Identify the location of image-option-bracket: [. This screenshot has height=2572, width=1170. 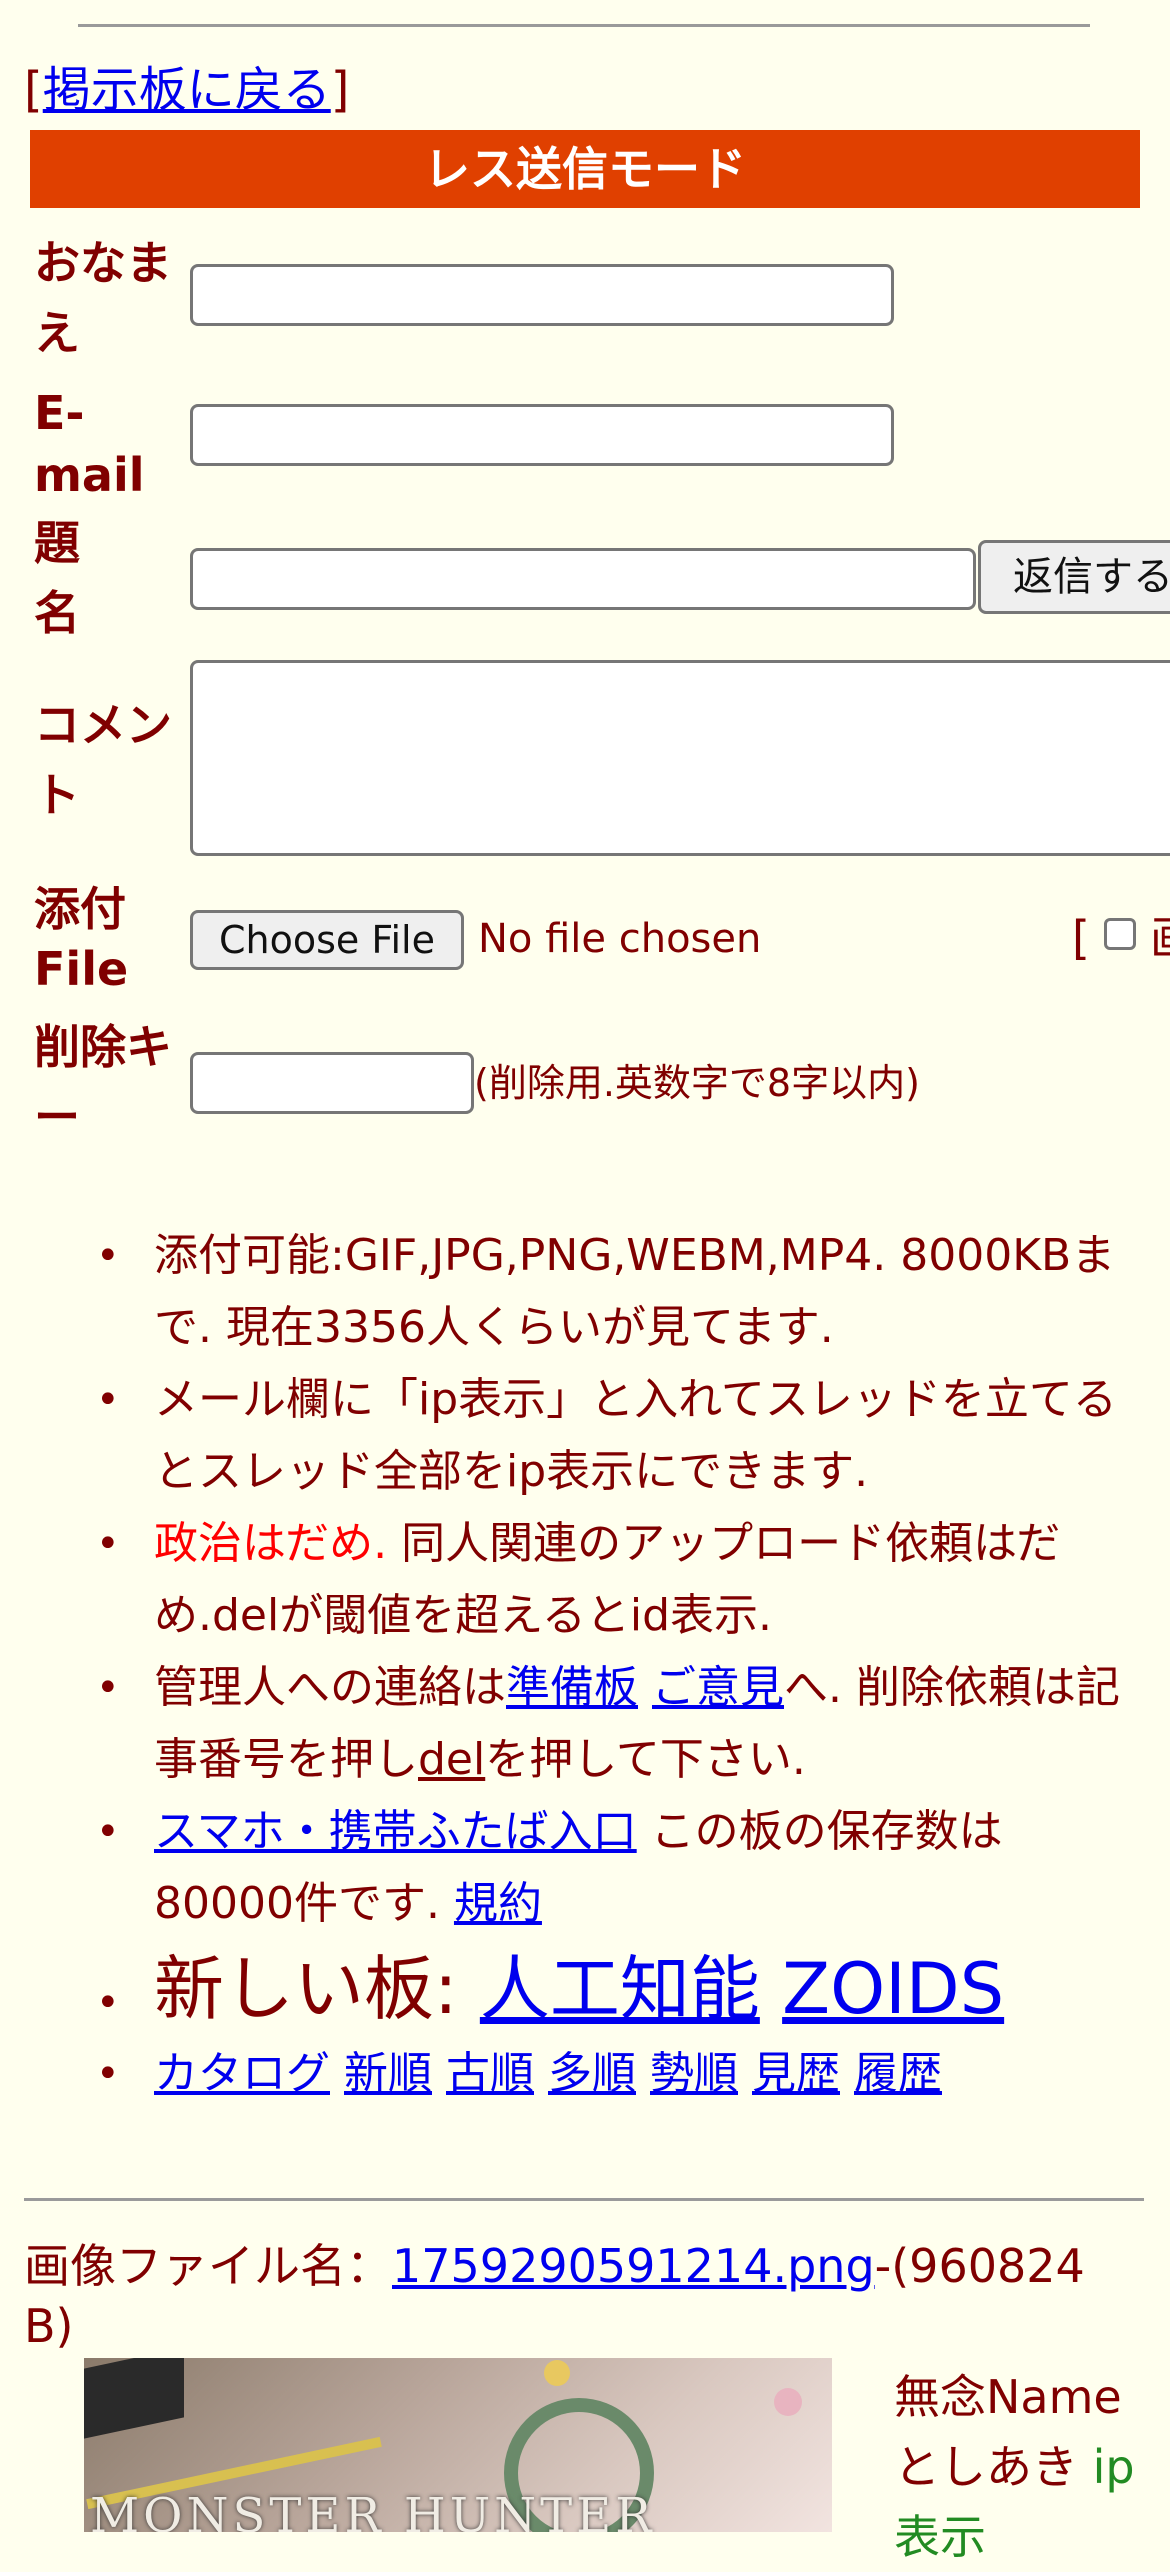
(1081, 938).